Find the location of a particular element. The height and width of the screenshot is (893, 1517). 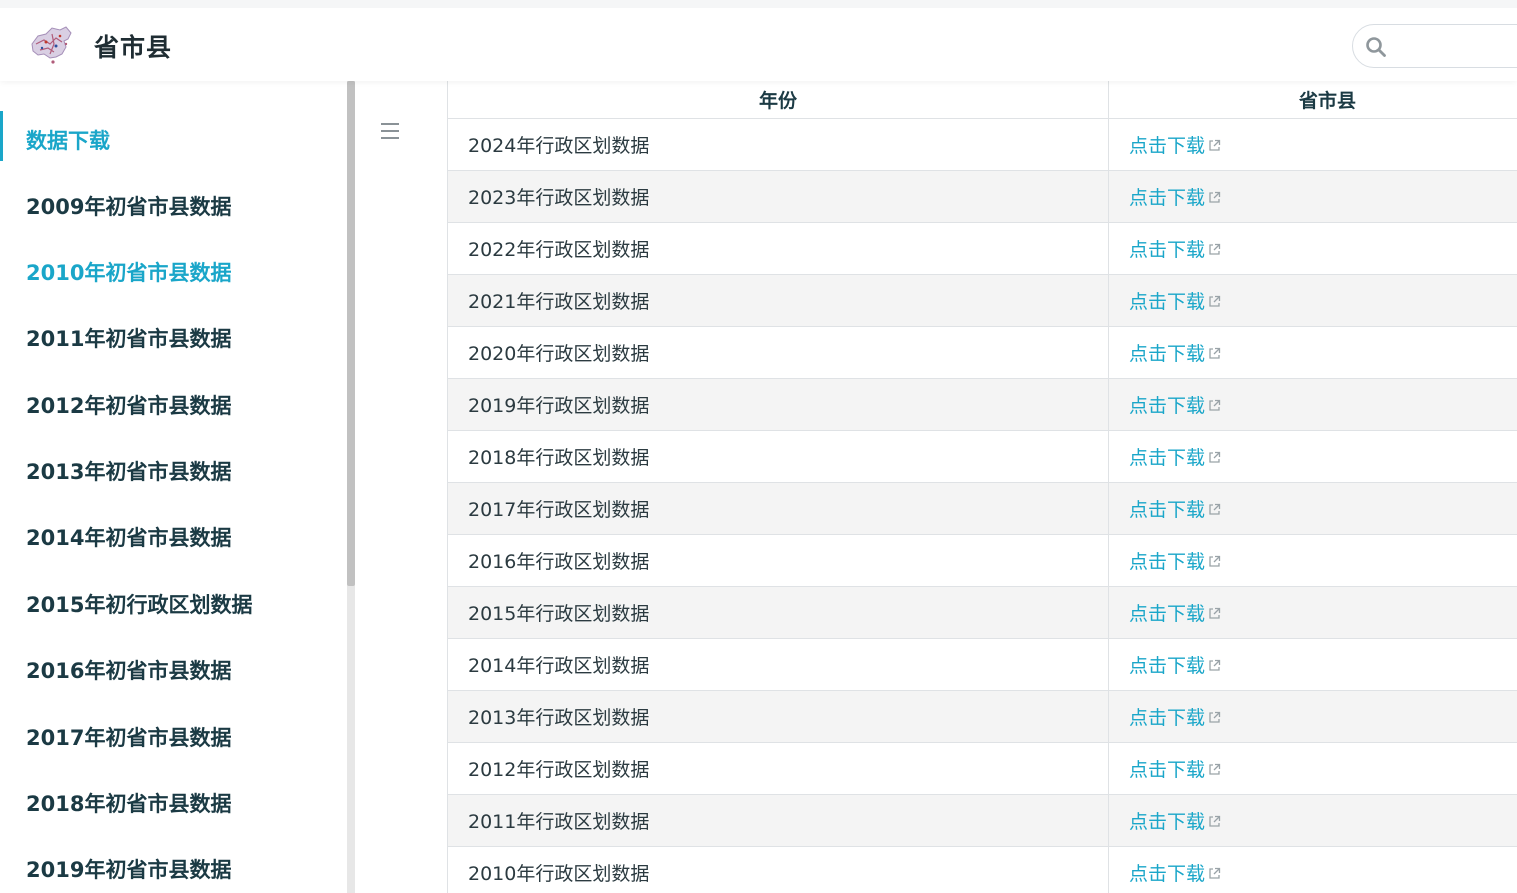

search-input is located at coordinates (1455, 46).